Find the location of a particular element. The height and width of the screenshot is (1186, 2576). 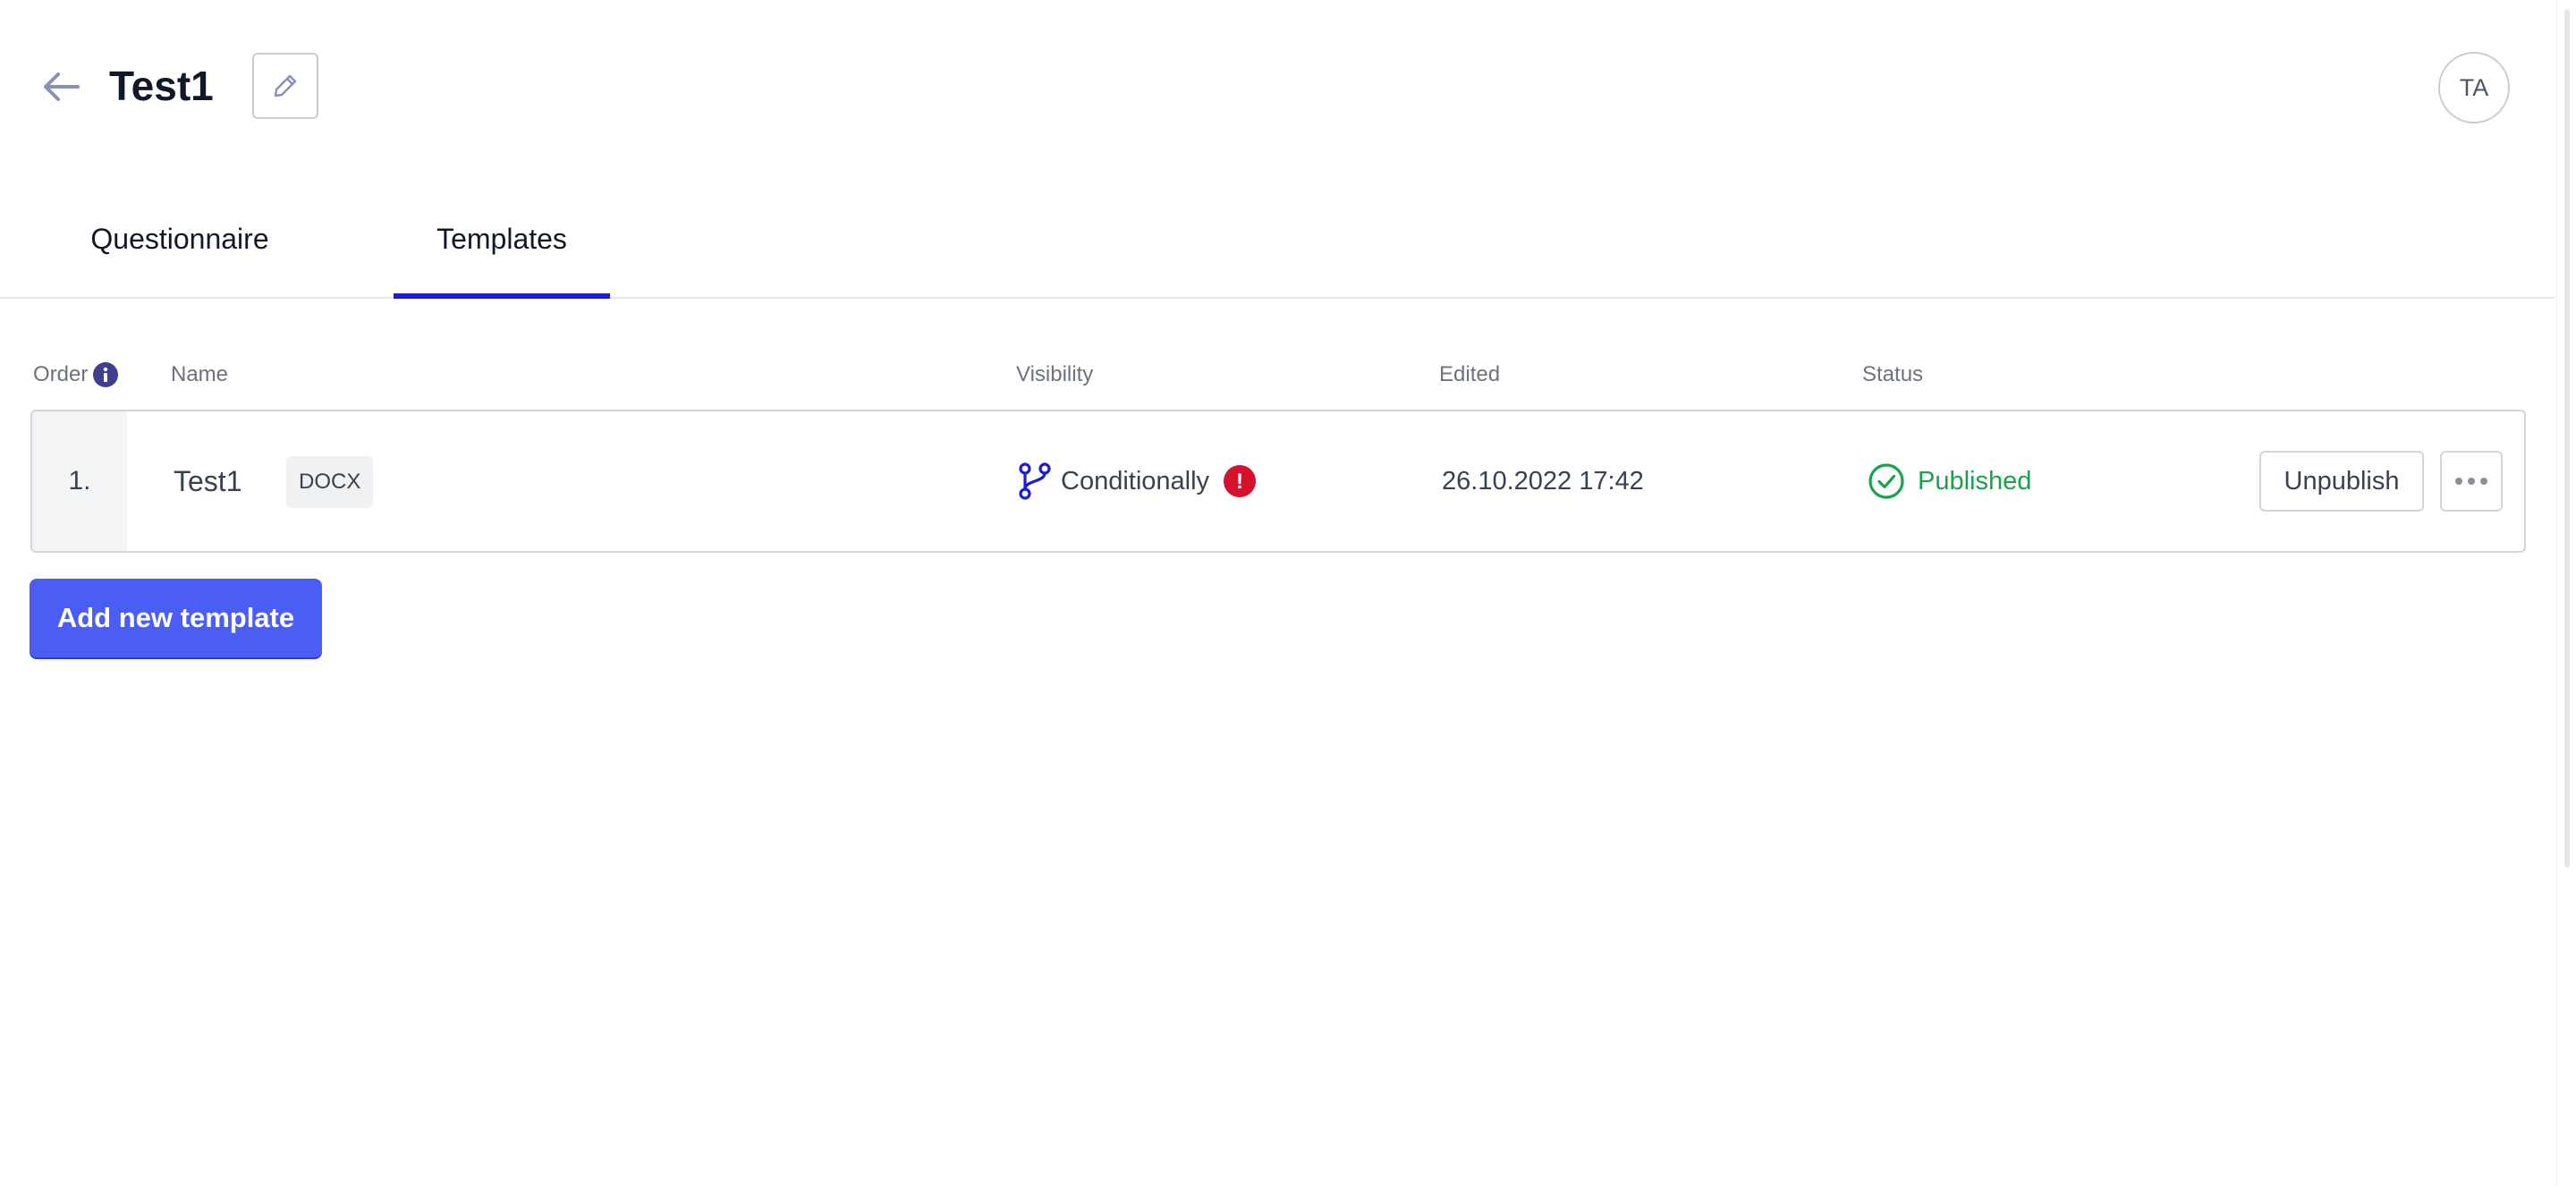

status-label: Published is located at coordinates (1975, 481).